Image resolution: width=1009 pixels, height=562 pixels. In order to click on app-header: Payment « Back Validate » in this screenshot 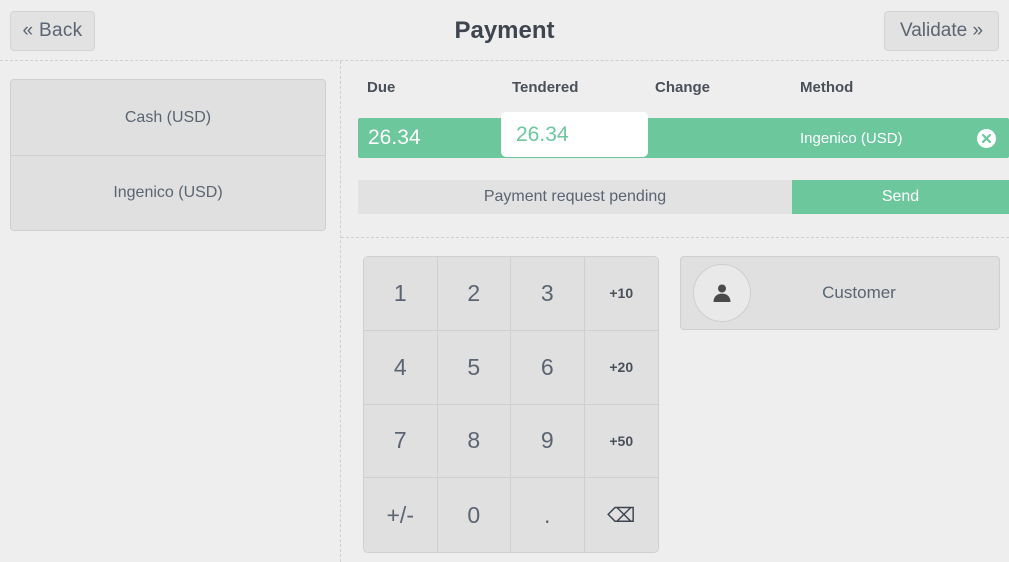, I will do `click(504, 30)`.